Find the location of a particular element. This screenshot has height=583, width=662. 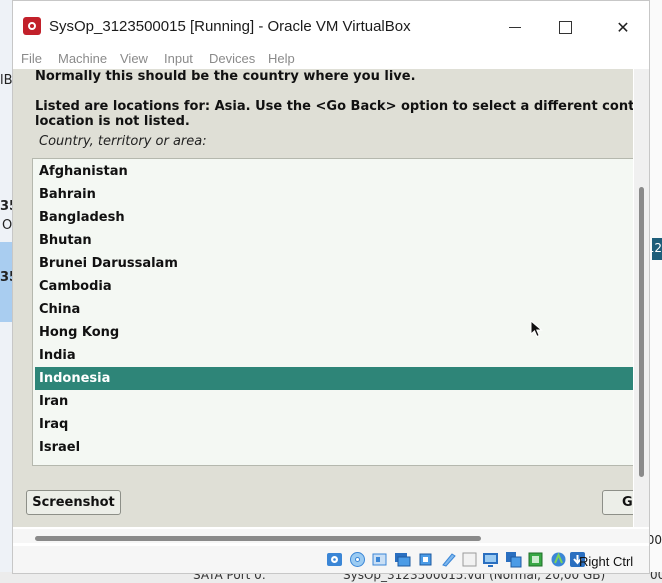

country-item-selected: Indonesia is located at coordinates (334, 378).